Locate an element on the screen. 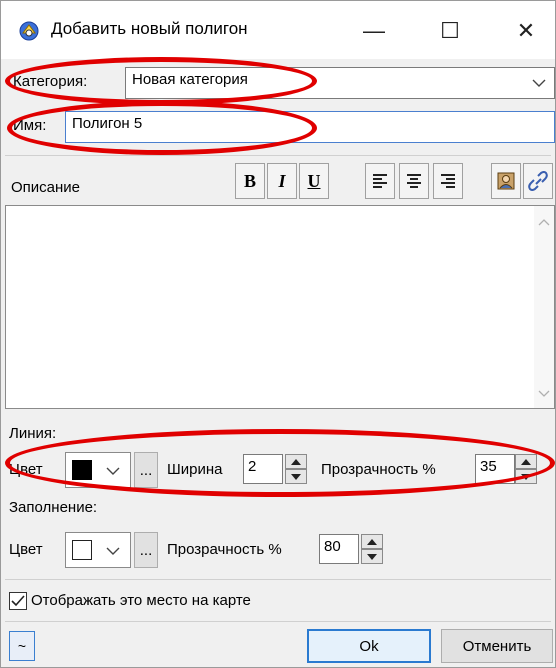 This screenshot has height=668, width=556. insert-image-button is located at coordinates (506, 181).